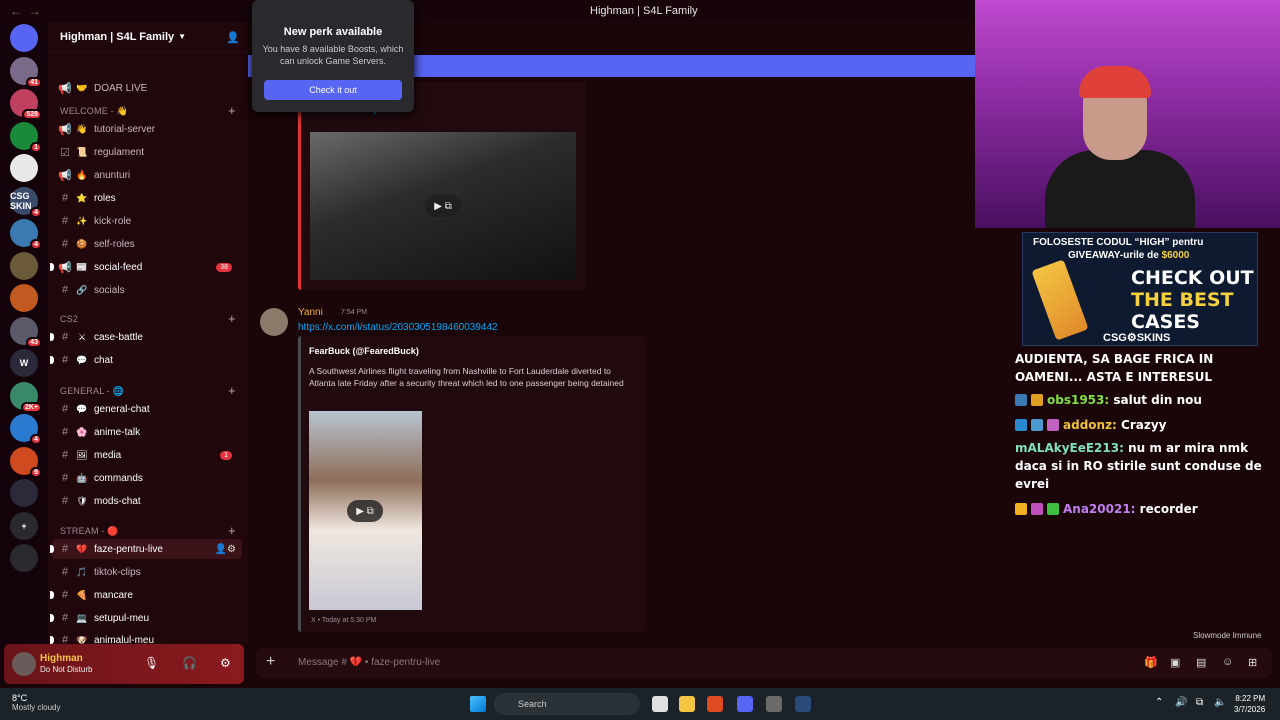  What do you see at coordinates (146, 618) in the screenshot?
I see `channel-setupul-meu: # 💻 setupul-meu` at bounding box center [146, 618].